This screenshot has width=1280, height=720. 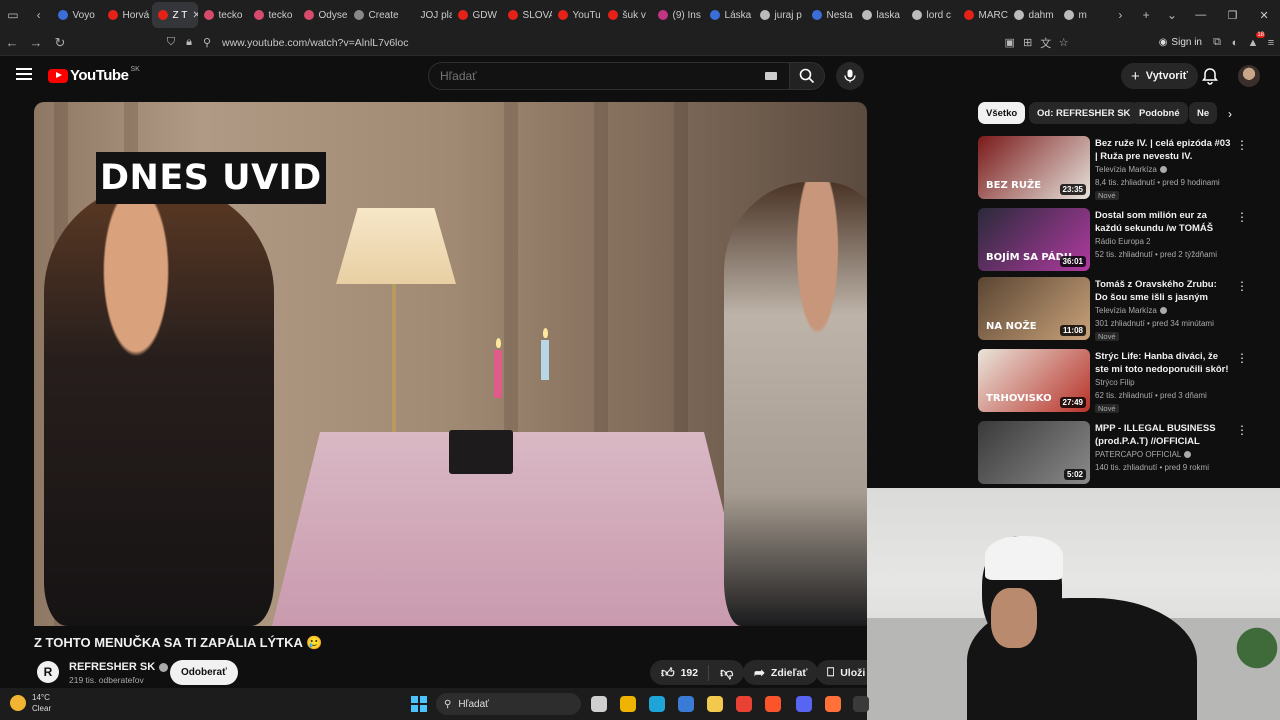 What do you see at coordinates (932, 15) in the screenshot?
I see `browser-tab: lord c` at bounding box center [932, 15].